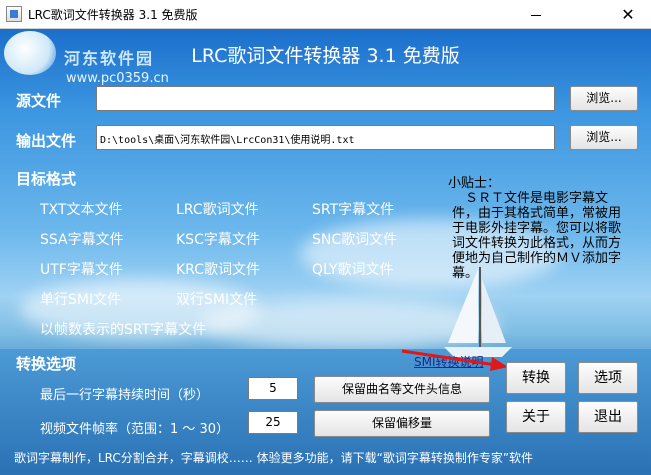 The image size is (651, 475). I want to click on format-option: SSA字幕文件, so click(82, 239).